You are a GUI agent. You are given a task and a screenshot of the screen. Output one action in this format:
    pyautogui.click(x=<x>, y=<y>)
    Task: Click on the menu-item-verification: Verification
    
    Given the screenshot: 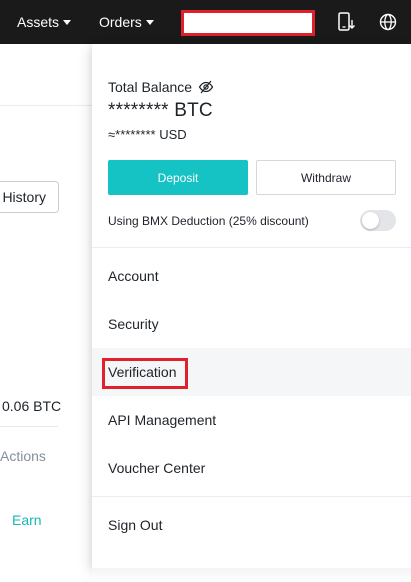 What is the action you would take?
    pyautogui.click(x=251, y=372)
    